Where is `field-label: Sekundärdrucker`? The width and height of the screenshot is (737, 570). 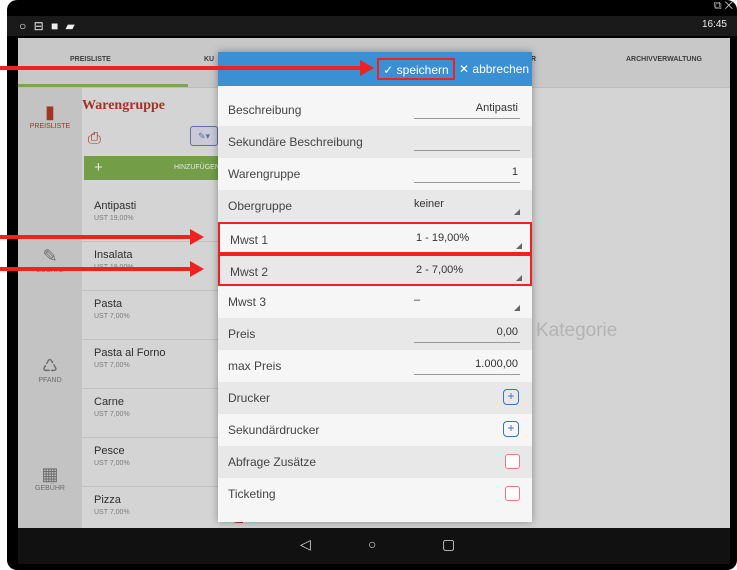
field-label: Sekundärdrucker is located at coordinates (274, 430).